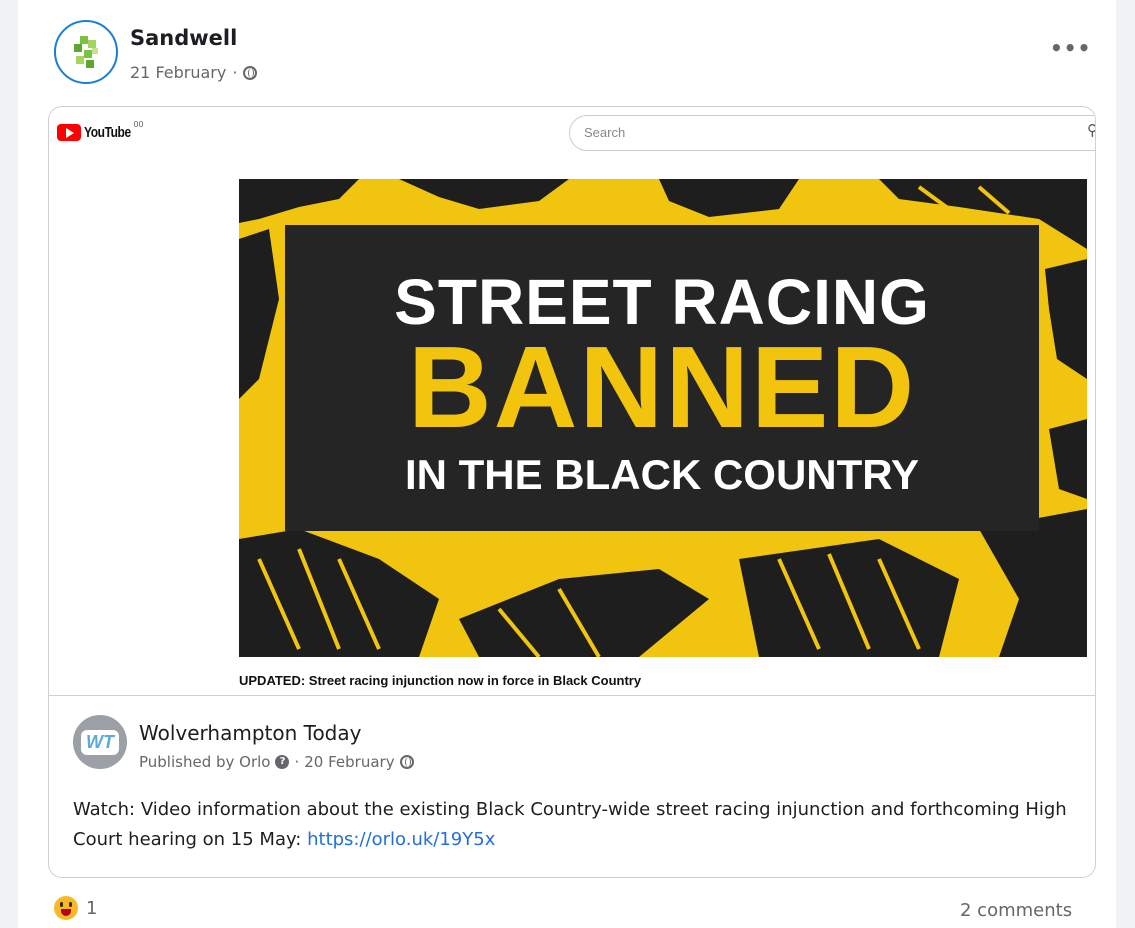 The width and height of the screenshot is (1135, 928). Describe the element at coordinates (69, 132) in the screenshot. I see `youtube-play-icon` at that location.